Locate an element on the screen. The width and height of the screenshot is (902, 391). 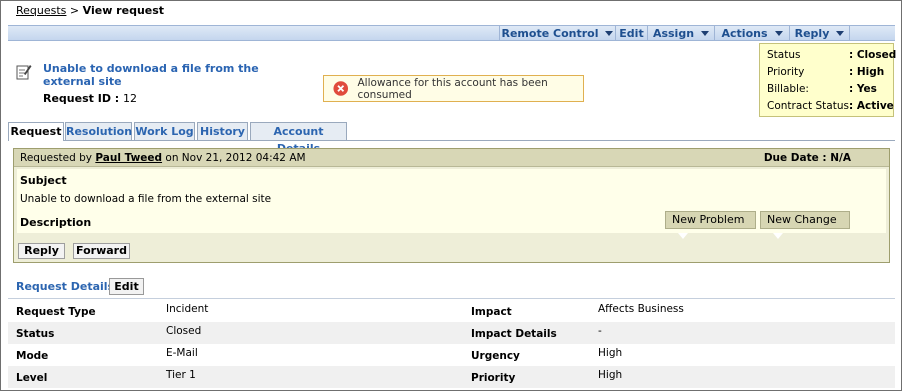
billable-row: Billable: : Yes is located at coordinates (826, 89).